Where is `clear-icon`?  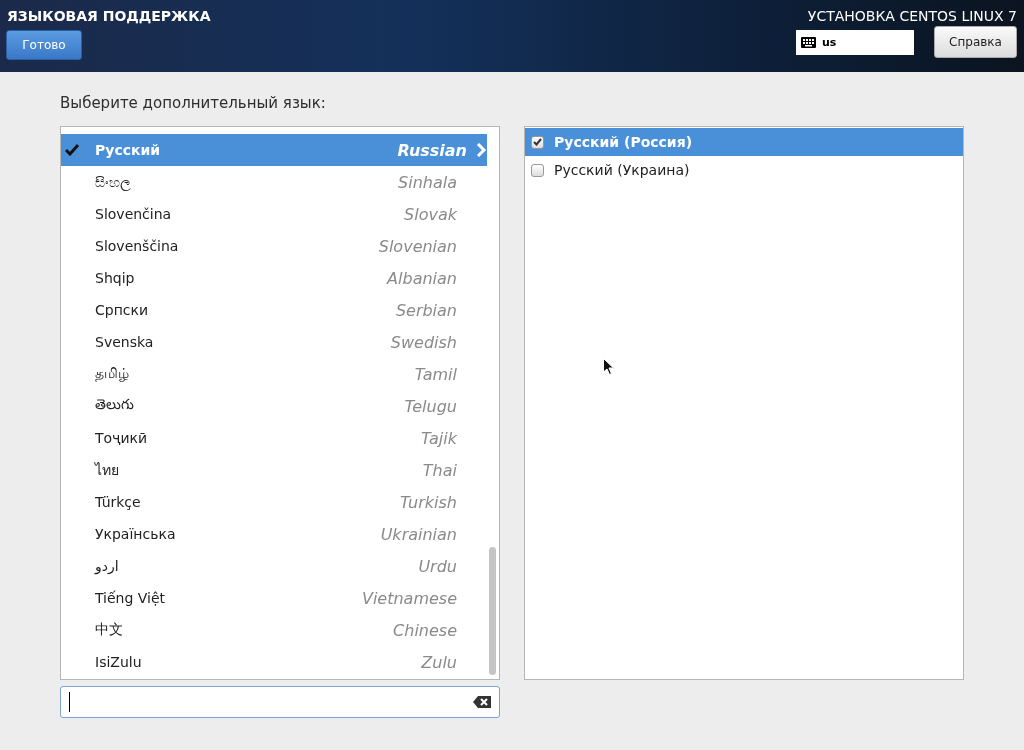
clear-icon is located at coordinates (482, 702).